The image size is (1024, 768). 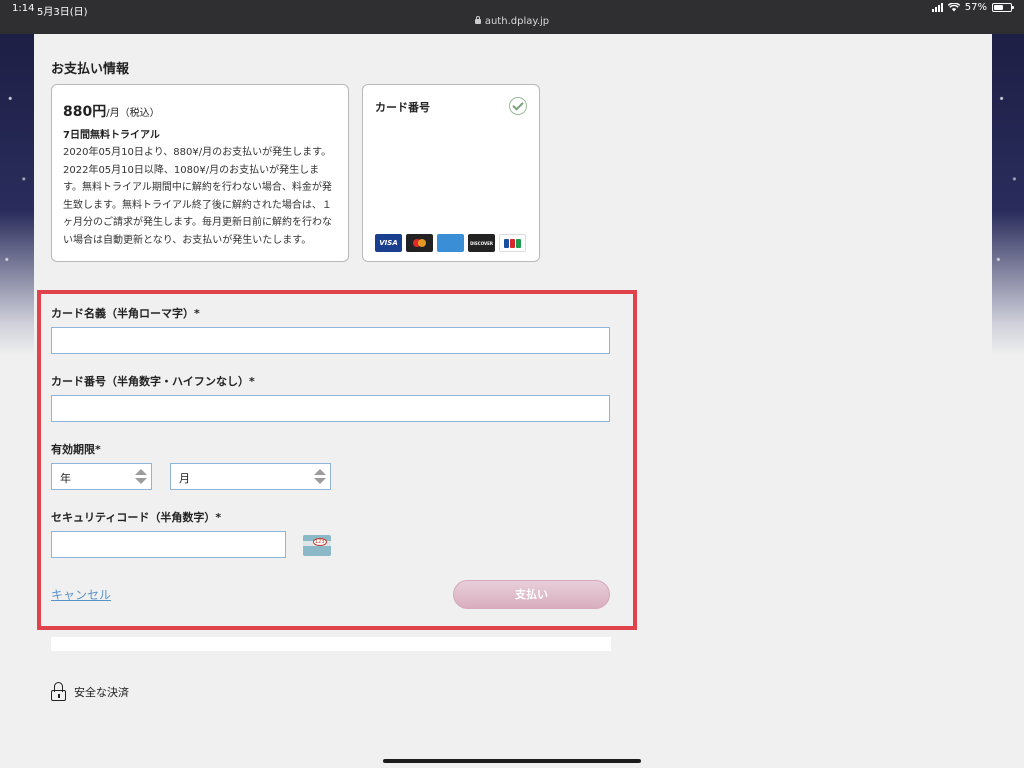 What do you see at coordinates (250, 476) in the screenshot?
I see `expiry-month-select: 月` at bounding box center [250, 476].